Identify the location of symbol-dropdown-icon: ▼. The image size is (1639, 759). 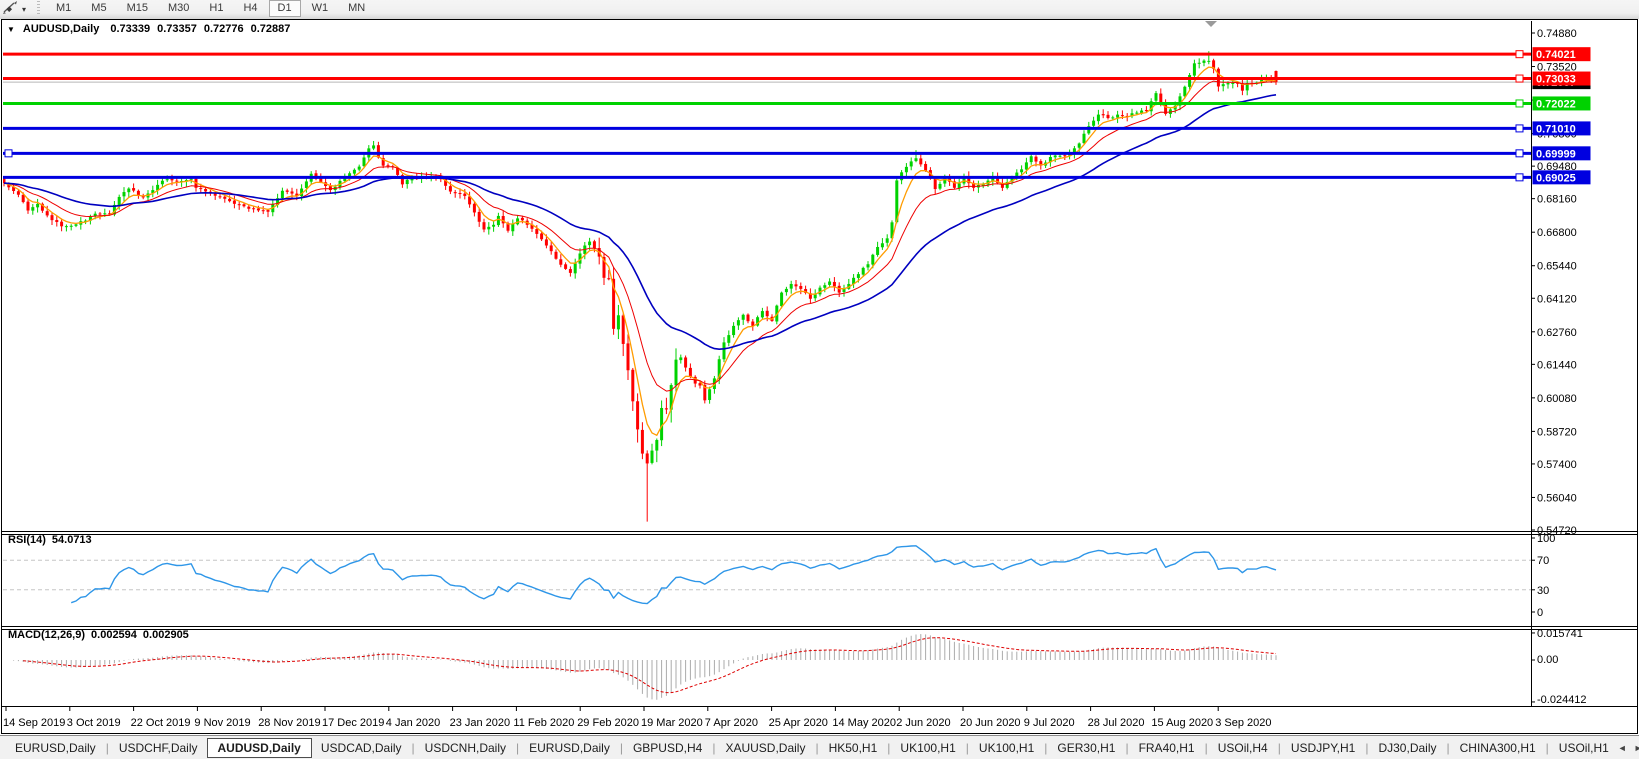
(11, 29).